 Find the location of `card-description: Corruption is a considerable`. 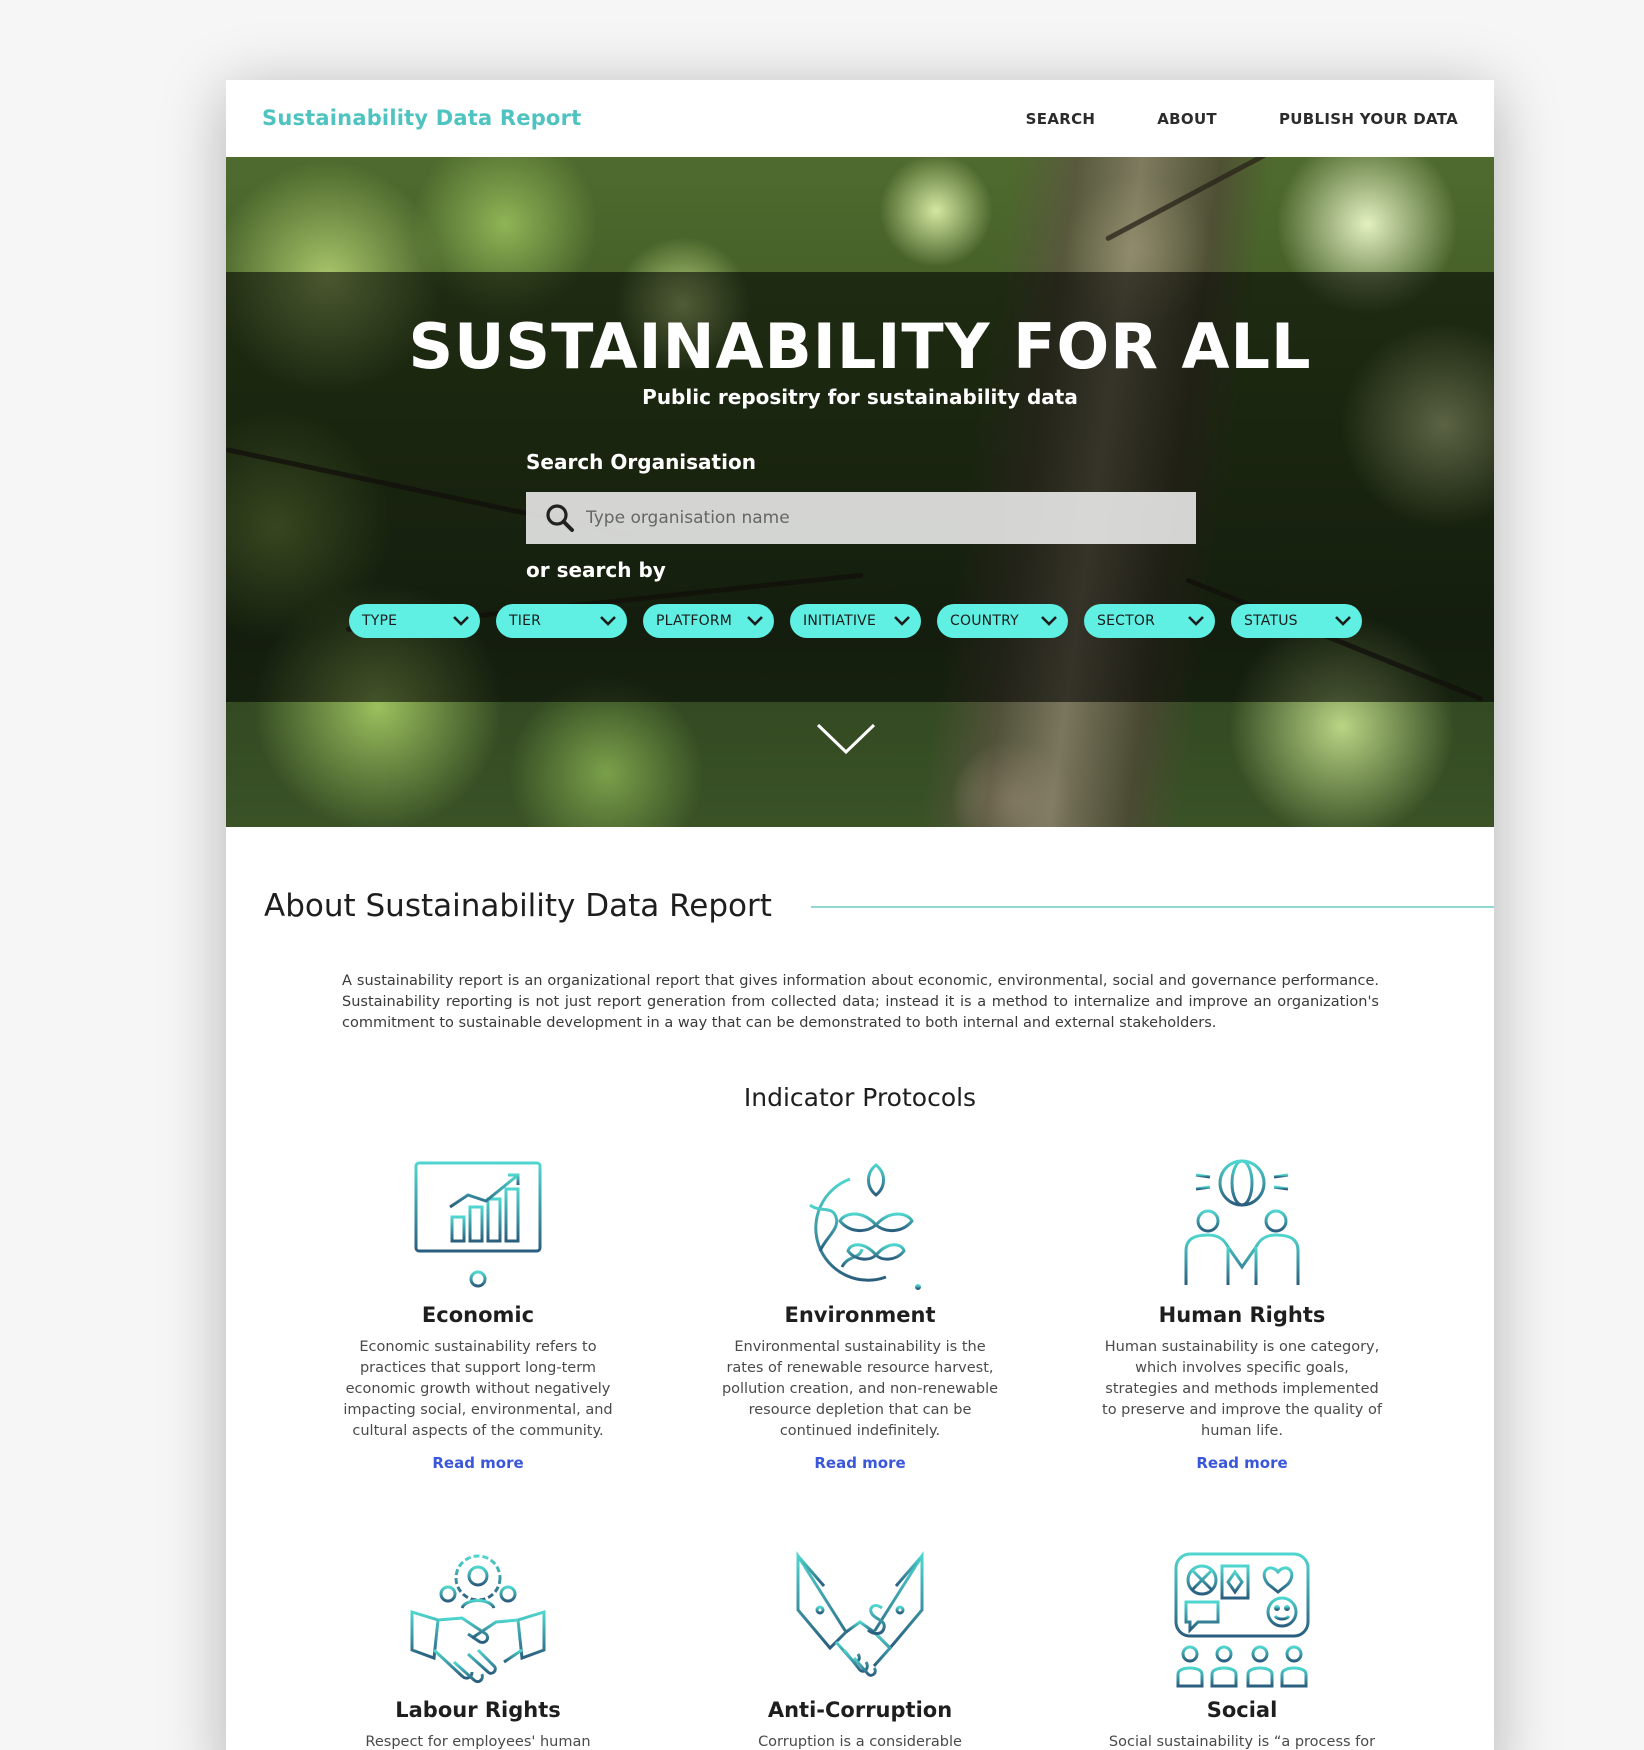

card-description: Corruption is a considerable is located at coordinates (860, 1742).